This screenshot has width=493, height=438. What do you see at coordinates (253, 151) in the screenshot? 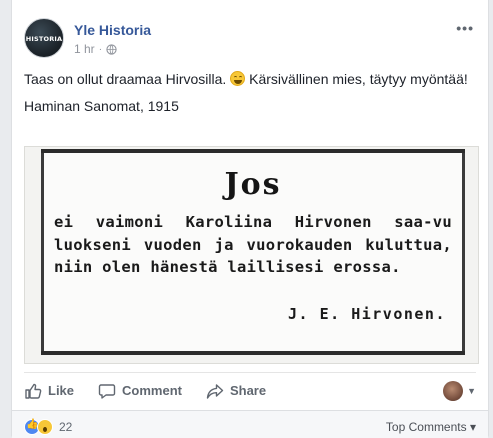
I see `clipping-top-rule` at bounding box center [253, 151].